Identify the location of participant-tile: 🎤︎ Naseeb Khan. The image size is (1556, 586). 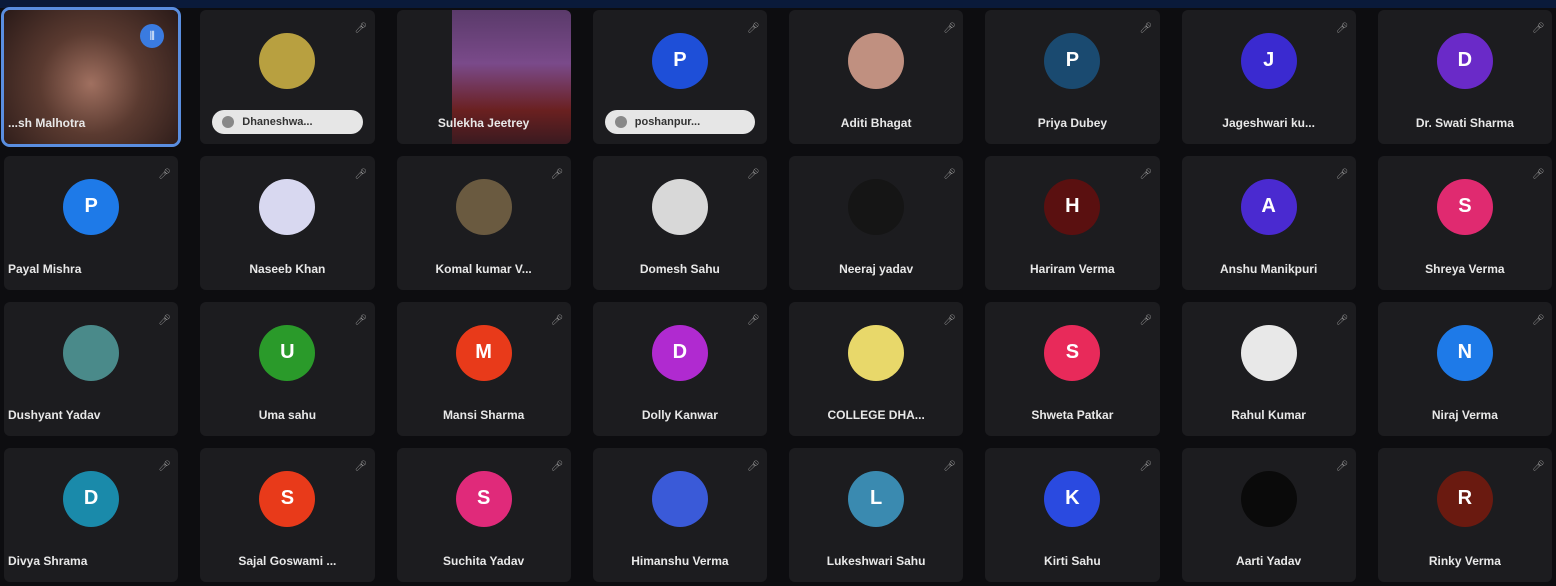
(287, 223).